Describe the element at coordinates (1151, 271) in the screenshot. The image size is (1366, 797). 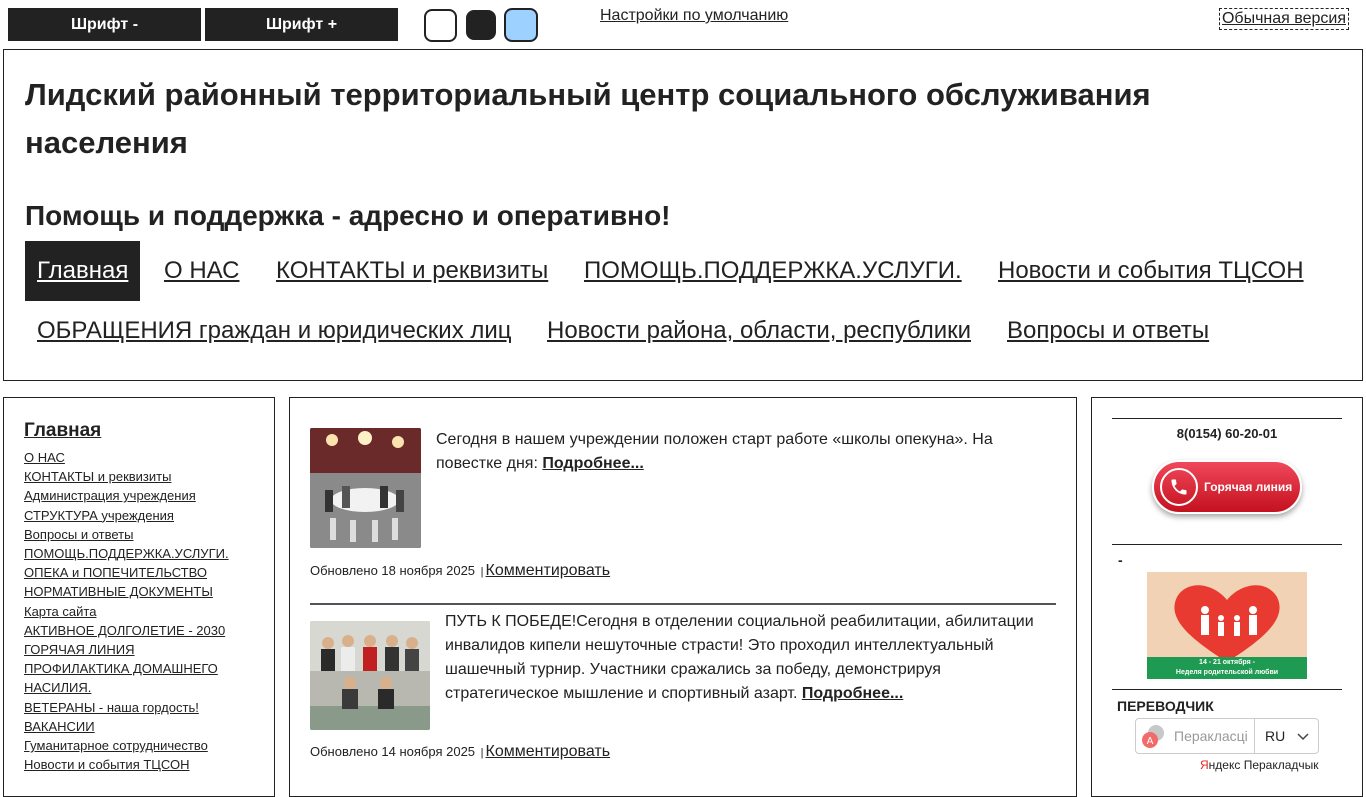
I see `nav-item-news-tcson: Новости и события ТЦСОН` at that location.